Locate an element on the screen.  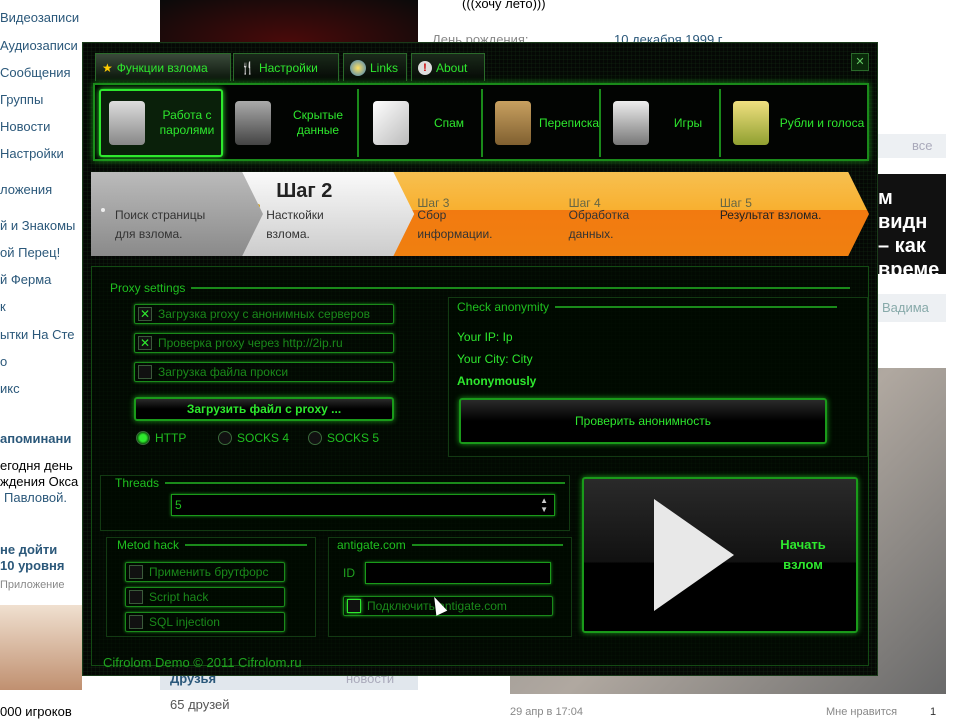
reminder-line: егодня день is located at coordinates (36, 465).